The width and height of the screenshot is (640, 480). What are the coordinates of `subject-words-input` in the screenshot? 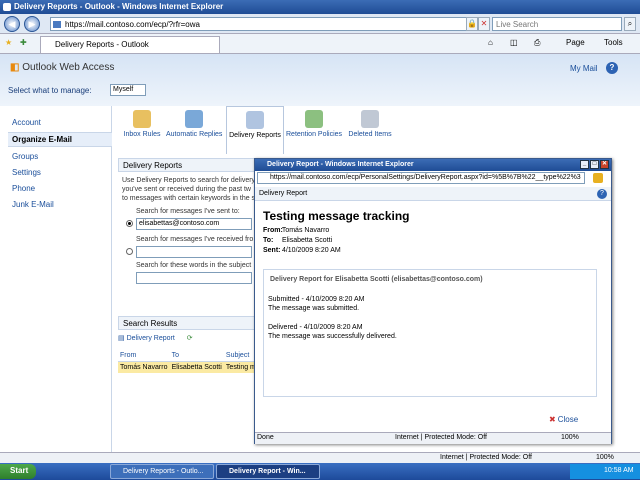 It's located at (194, 278).